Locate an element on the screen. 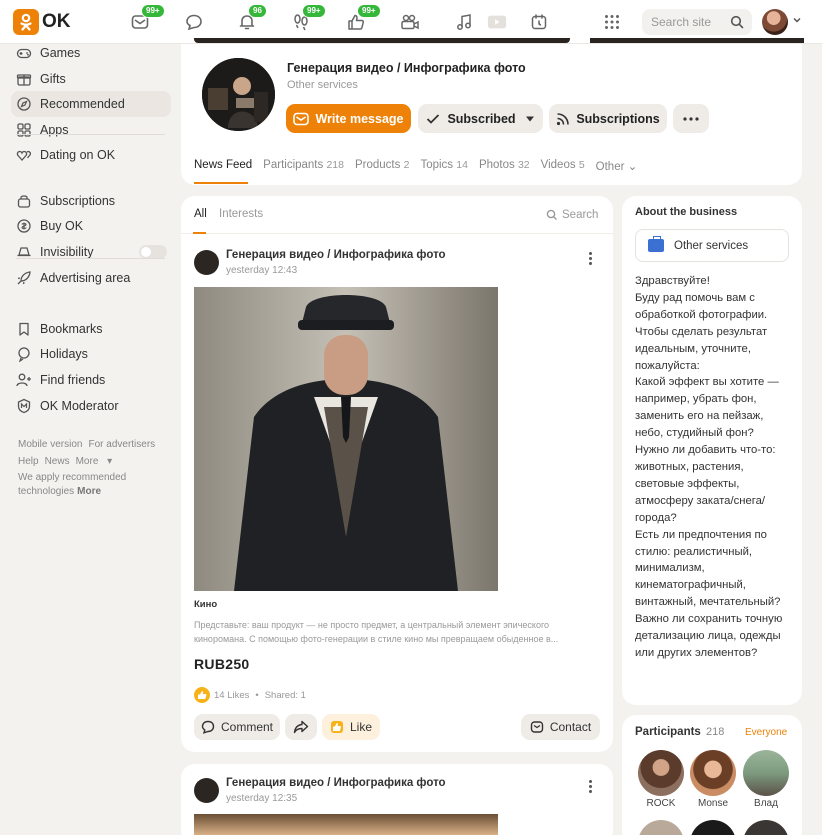 The image size is (822, 835). post-timestamp: yesterday 12:43 is located at coordinates (261, 270).